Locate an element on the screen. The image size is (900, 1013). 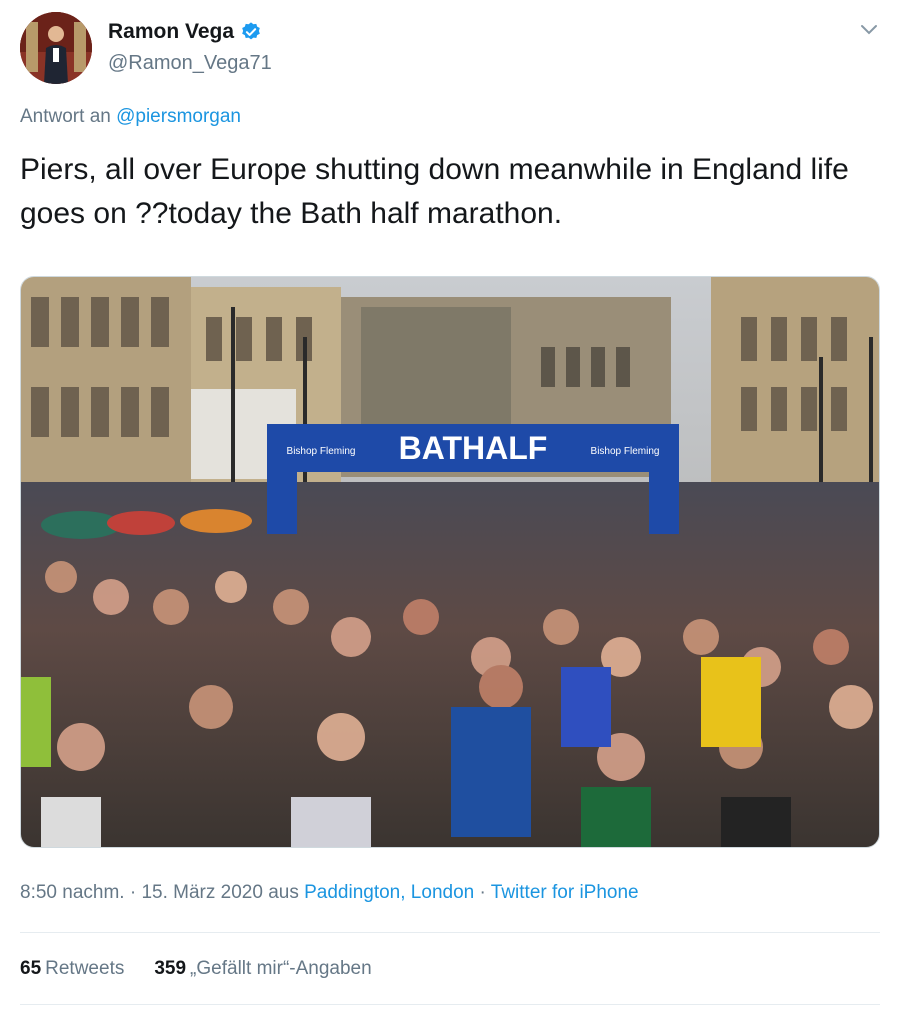
reply-to-line: Antwort an @piersmorgan is located at coordinates (130, 117).